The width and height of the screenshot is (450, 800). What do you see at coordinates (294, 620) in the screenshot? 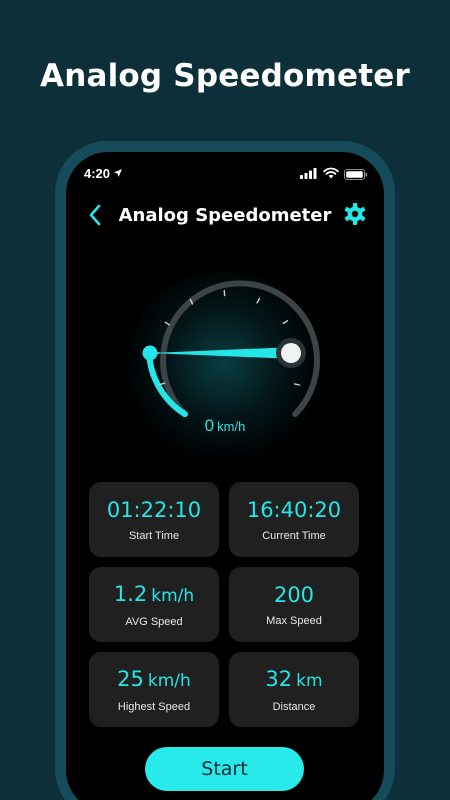
I see `stat-label: Max Speed` at bounding box center [294, 620].